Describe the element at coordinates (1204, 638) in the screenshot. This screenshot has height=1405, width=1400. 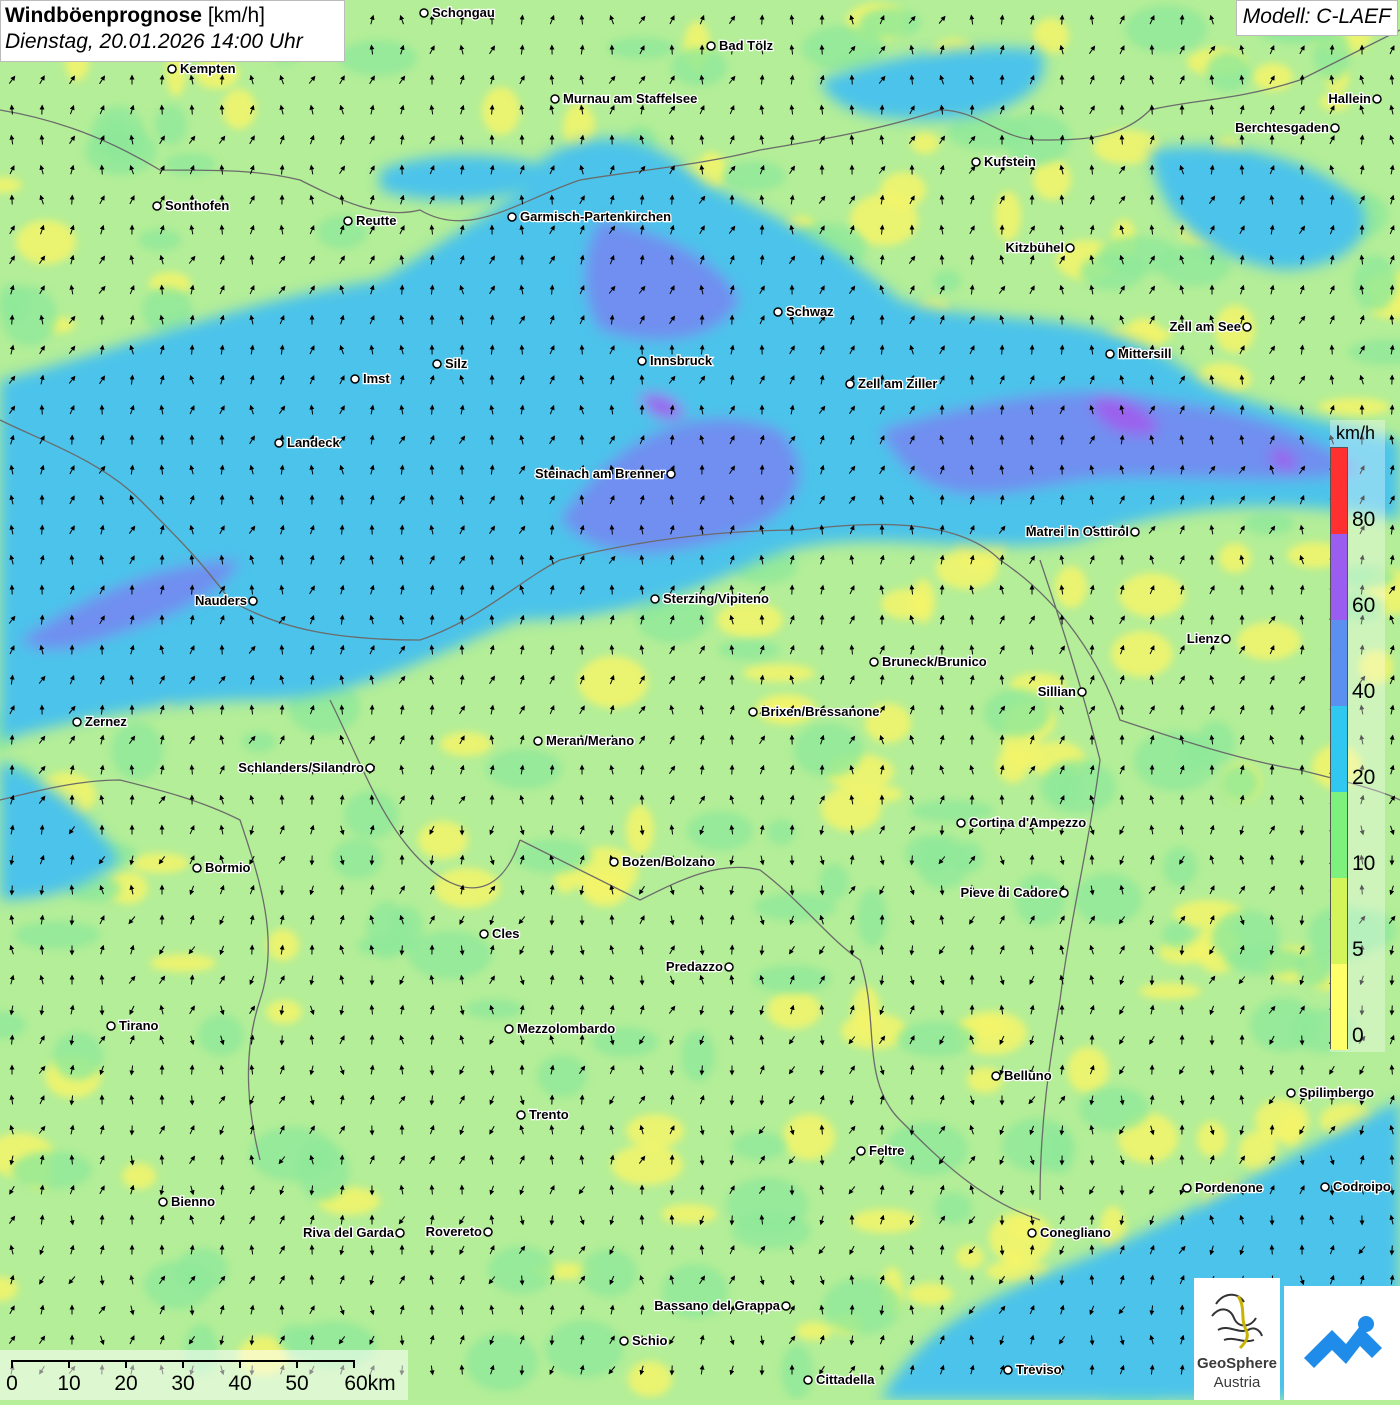
I see `city-label: Lienz` at that location.